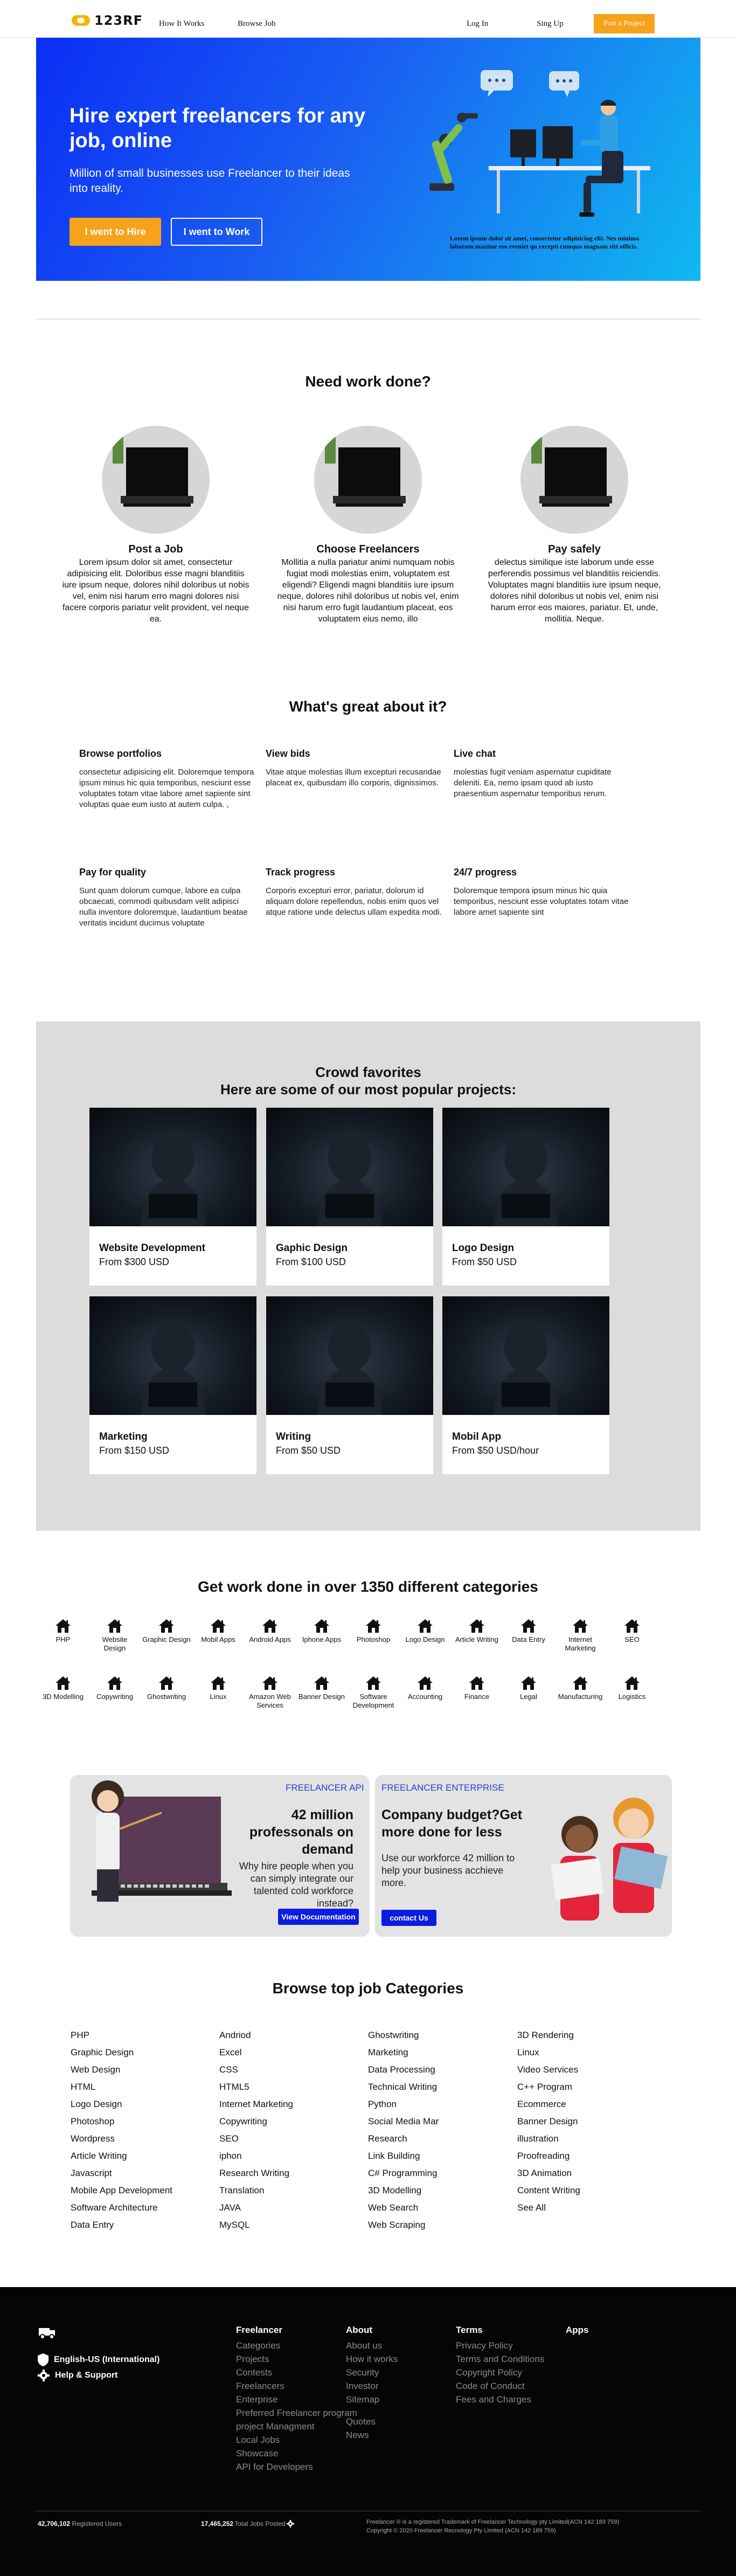 The height and width of the screenshot is (2576, 736). I want to click on job-category-link: Technical Writing, so click(438, 2087).